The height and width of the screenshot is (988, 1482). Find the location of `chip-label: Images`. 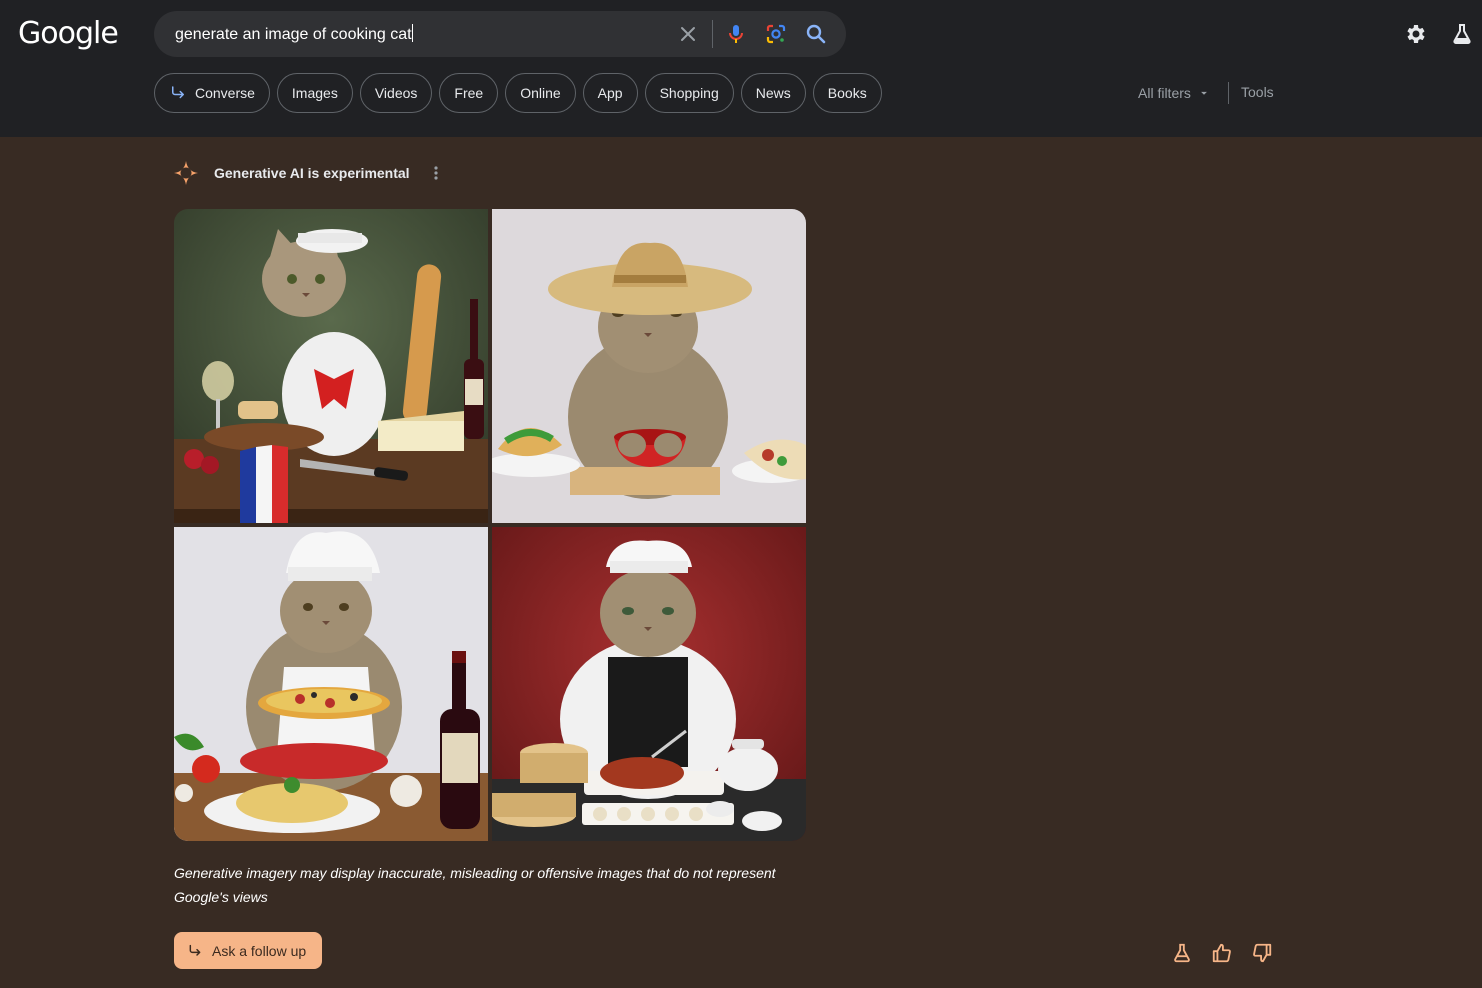

chip-label: Images is located at coordinates (314, 93).